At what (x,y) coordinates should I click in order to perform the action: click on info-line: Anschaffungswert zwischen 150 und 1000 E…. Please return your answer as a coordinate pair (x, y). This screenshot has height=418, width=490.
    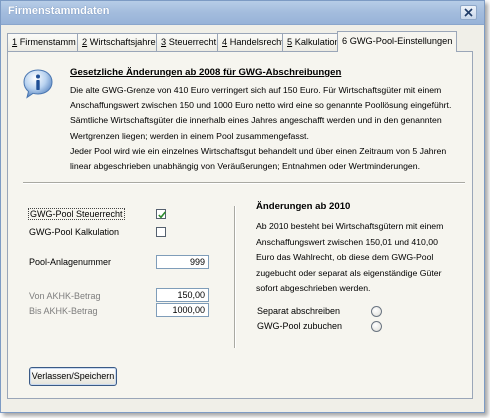
    Looking at the image, I should click on (261, 105).